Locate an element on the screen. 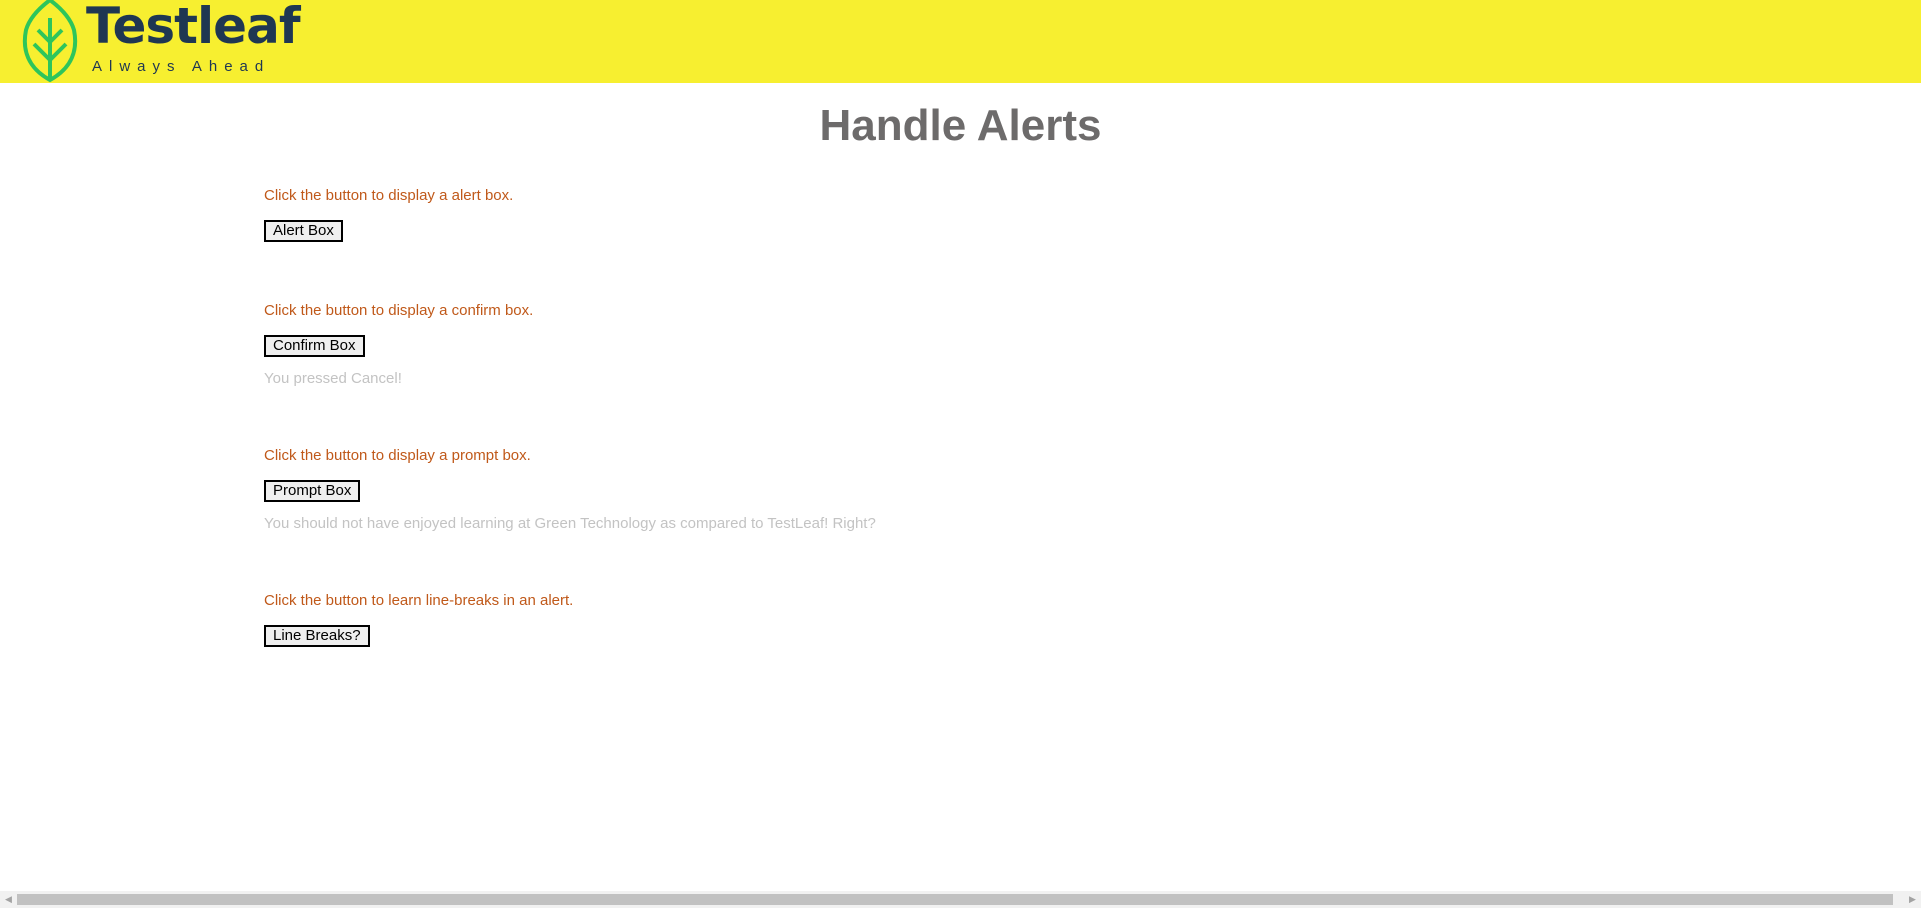 The width and height of the screenshot is (1921, 908). alert-box-button: Alert Box is located at coordinates (303, 231).